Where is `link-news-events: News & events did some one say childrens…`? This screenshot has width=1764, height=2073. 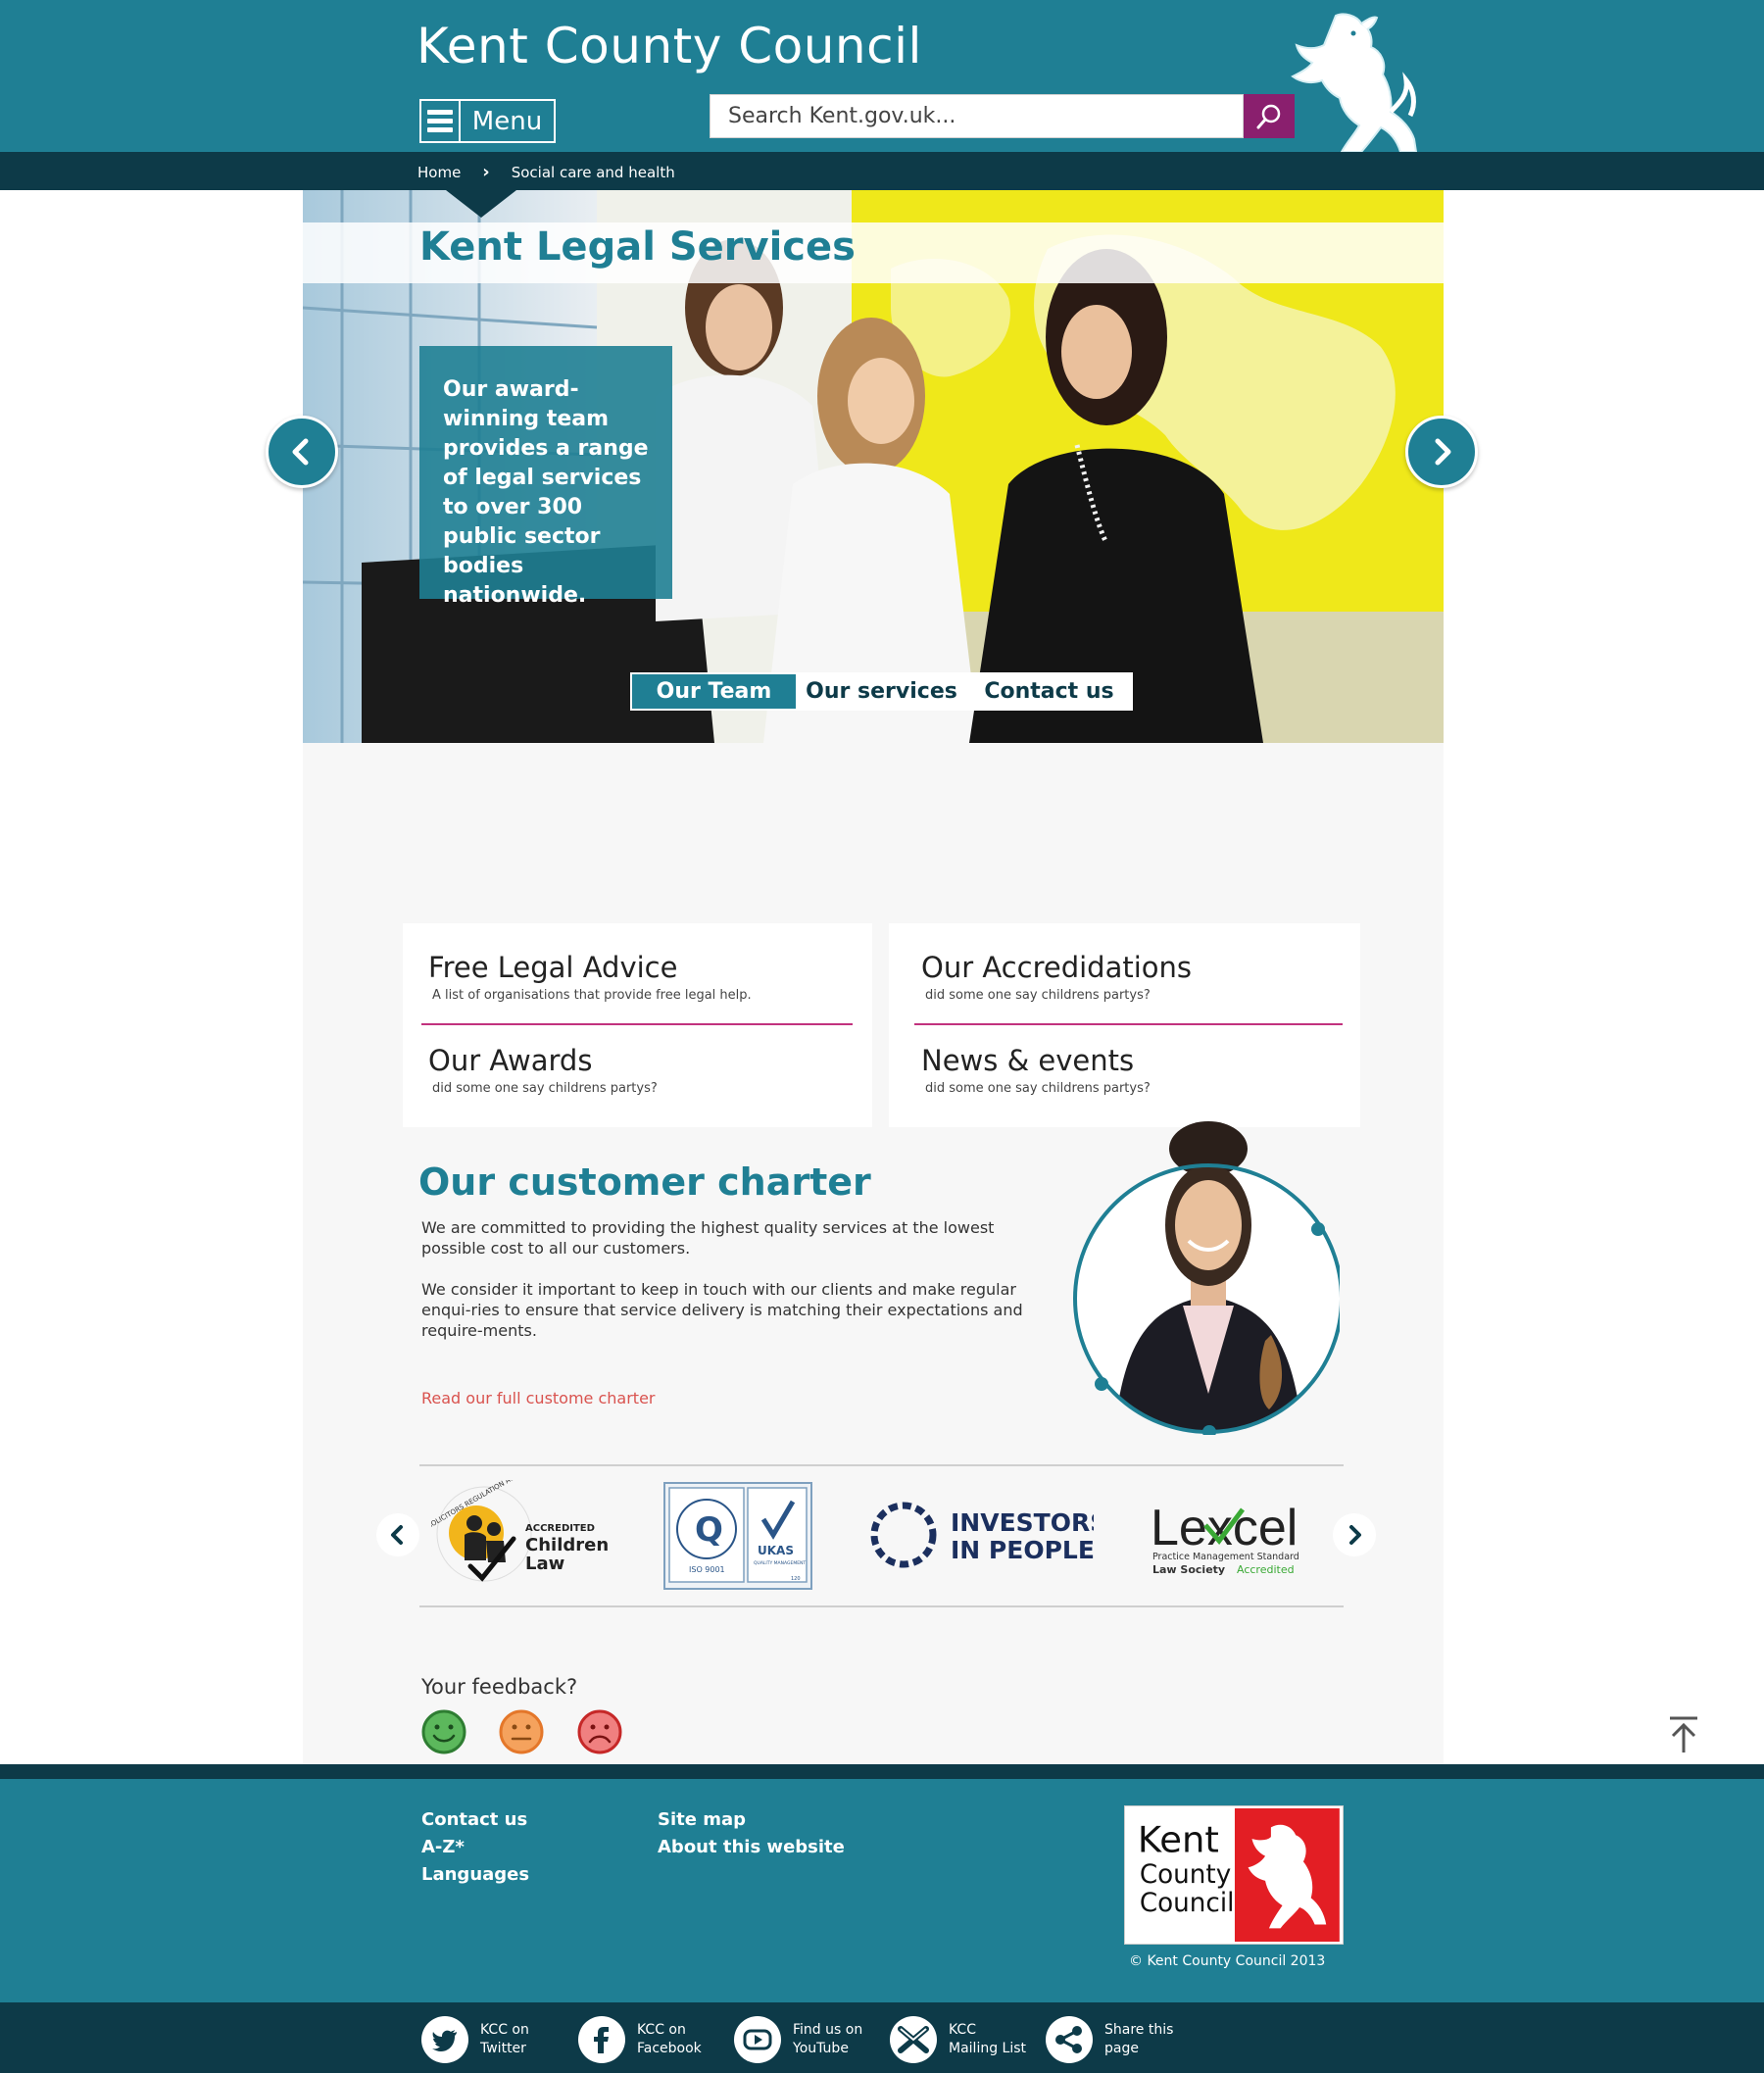 link-news-events: News & events did some one say childrens… is located at coordinates (1036, 1070).